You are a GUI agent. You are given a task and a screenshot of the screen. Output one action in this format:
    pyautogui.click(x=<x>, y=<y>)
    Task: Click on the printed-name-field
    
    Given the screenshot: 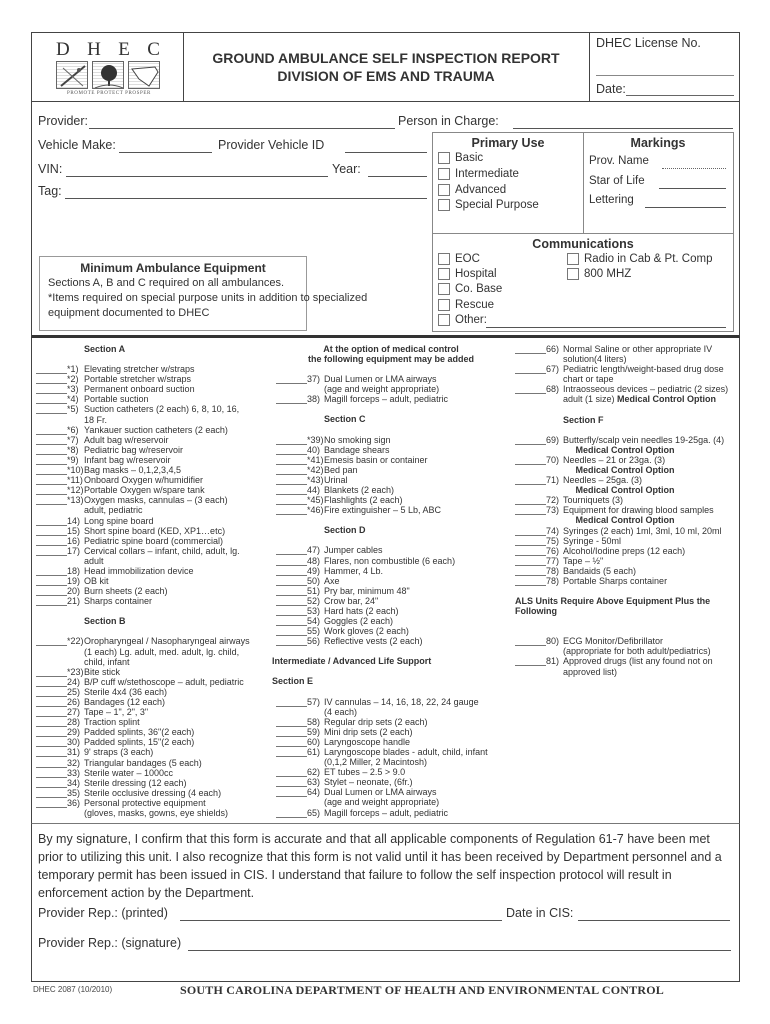 What is the action you would take?
    pyautogui.click(x=341, y=920)
    